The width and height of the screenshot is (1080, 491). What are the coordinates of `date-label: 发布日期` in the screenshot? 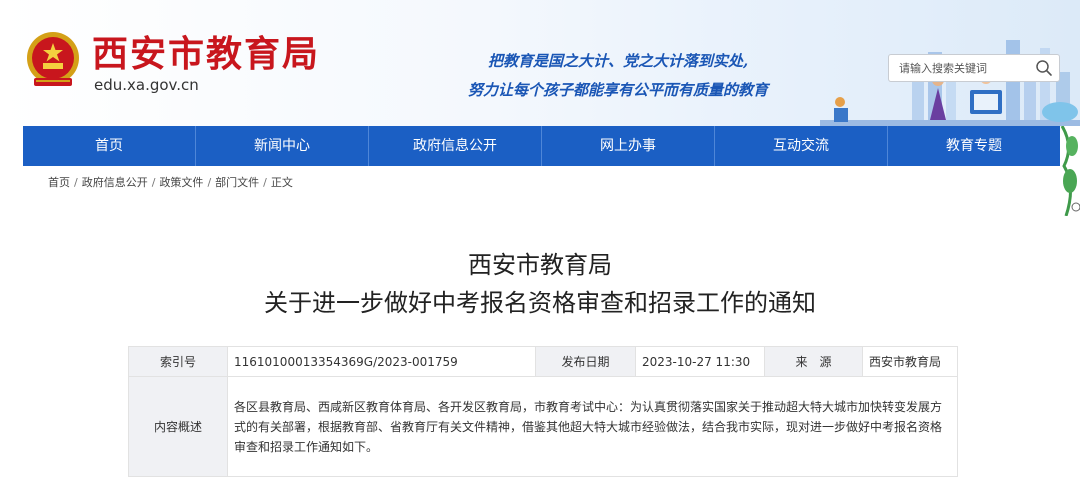 It's located at (585, 361).